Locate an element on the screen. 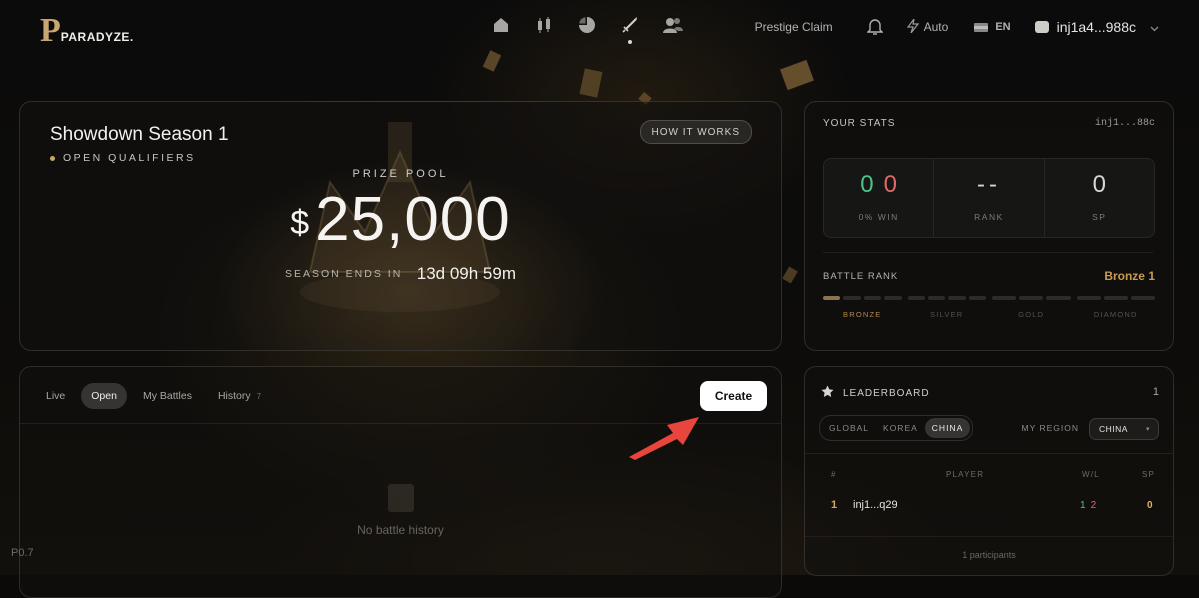 The image size is (1199, 598). lightning-icon is located at coordinates (912, 27).